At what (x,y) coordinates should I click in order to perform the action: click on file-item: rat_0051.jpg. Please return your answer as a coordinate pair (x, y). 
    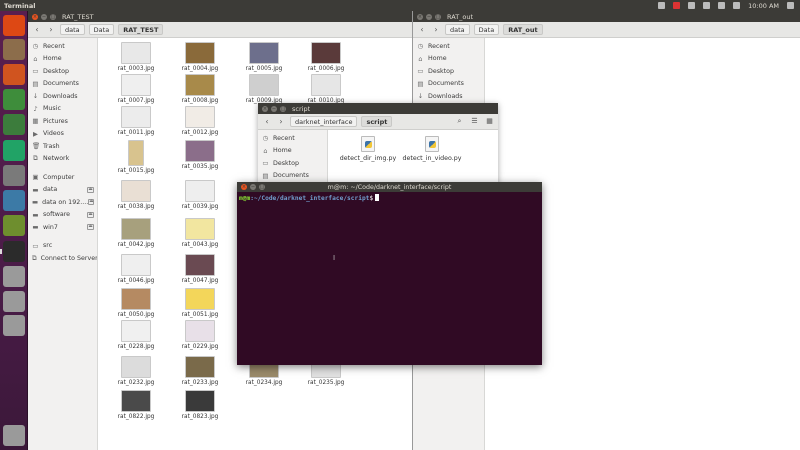
    Looking at the image, I should click on (200, 303).